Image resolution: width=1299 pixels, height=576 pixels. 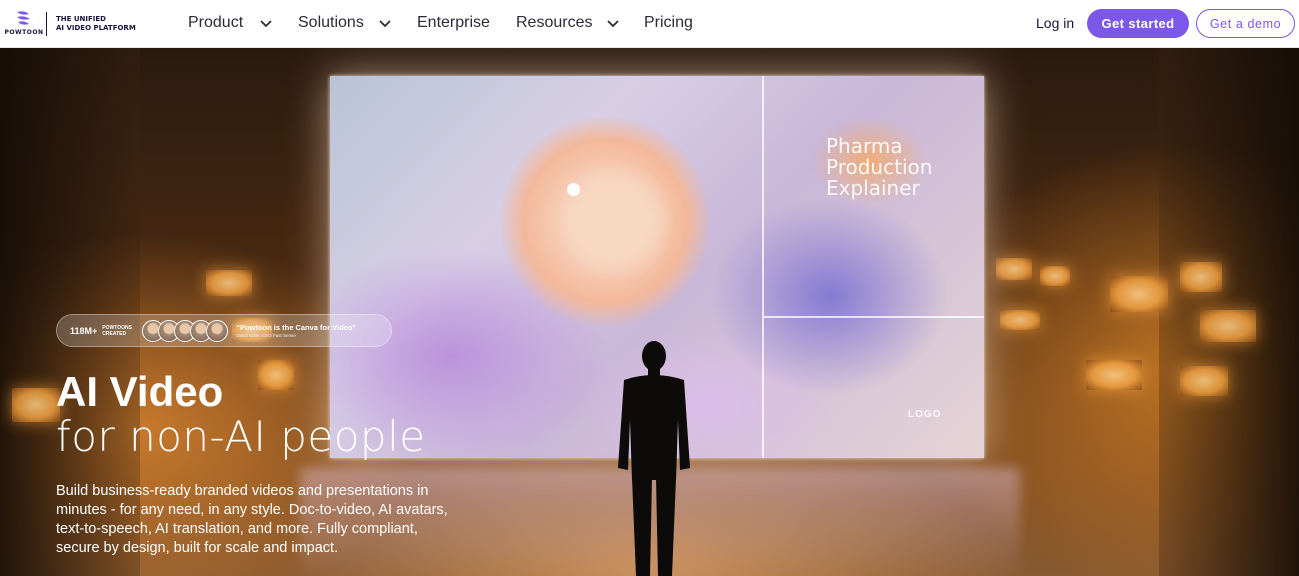 I want to click on count-label-line: CREATED, so click(x=114, y=333).